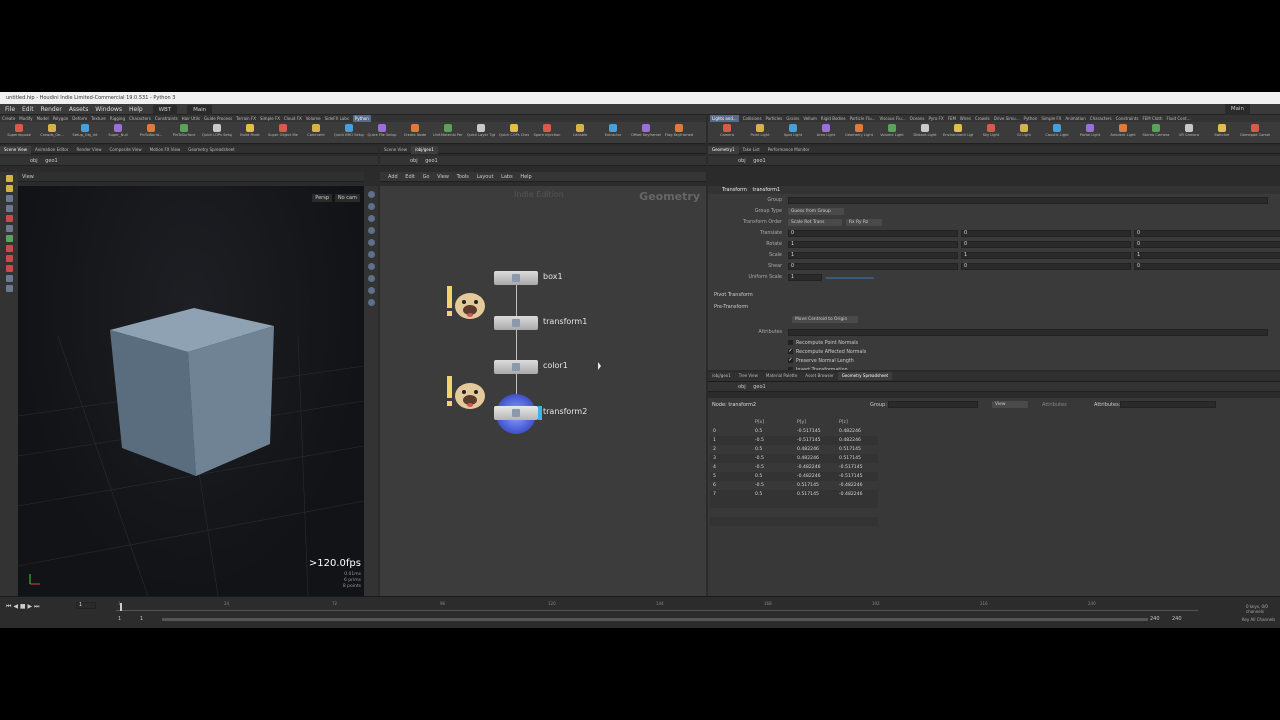 The image size is (1280, 720). What do you see at coordinates (790, 368) in the screenshot?
I see `checkbox-box` at bounding box center [790, 368].